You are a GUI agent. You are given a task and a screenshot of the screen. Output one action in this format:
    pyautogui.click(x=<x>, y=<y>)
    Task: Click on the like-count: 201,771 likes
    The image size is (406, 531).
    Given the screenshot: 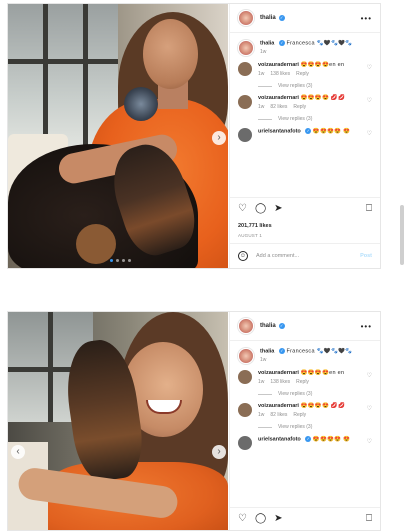 What is the action you would take?
    pyautogui.click(x=255, y=226)
    